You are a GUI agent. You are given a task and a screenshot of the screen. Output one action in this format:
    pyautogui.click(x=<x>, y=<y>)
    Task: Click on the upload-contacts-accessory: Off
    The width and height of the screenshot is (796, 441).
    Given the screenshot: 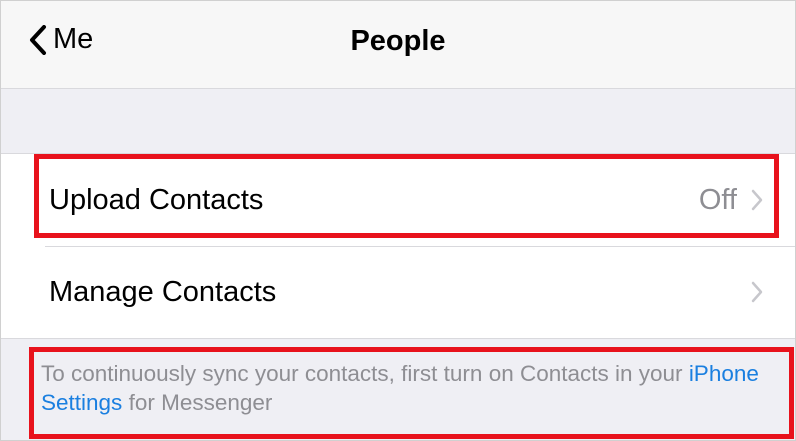 What is the action you would take?
    pyautogui.click(x=731, y=200)
    